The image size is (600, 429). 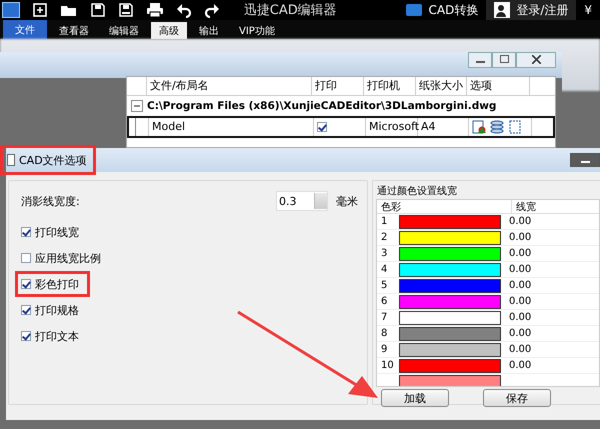 What do you see at coordinates (231, 127) in the screenshot?
I see `layout-name: Model` at bounding box center [231, 127].